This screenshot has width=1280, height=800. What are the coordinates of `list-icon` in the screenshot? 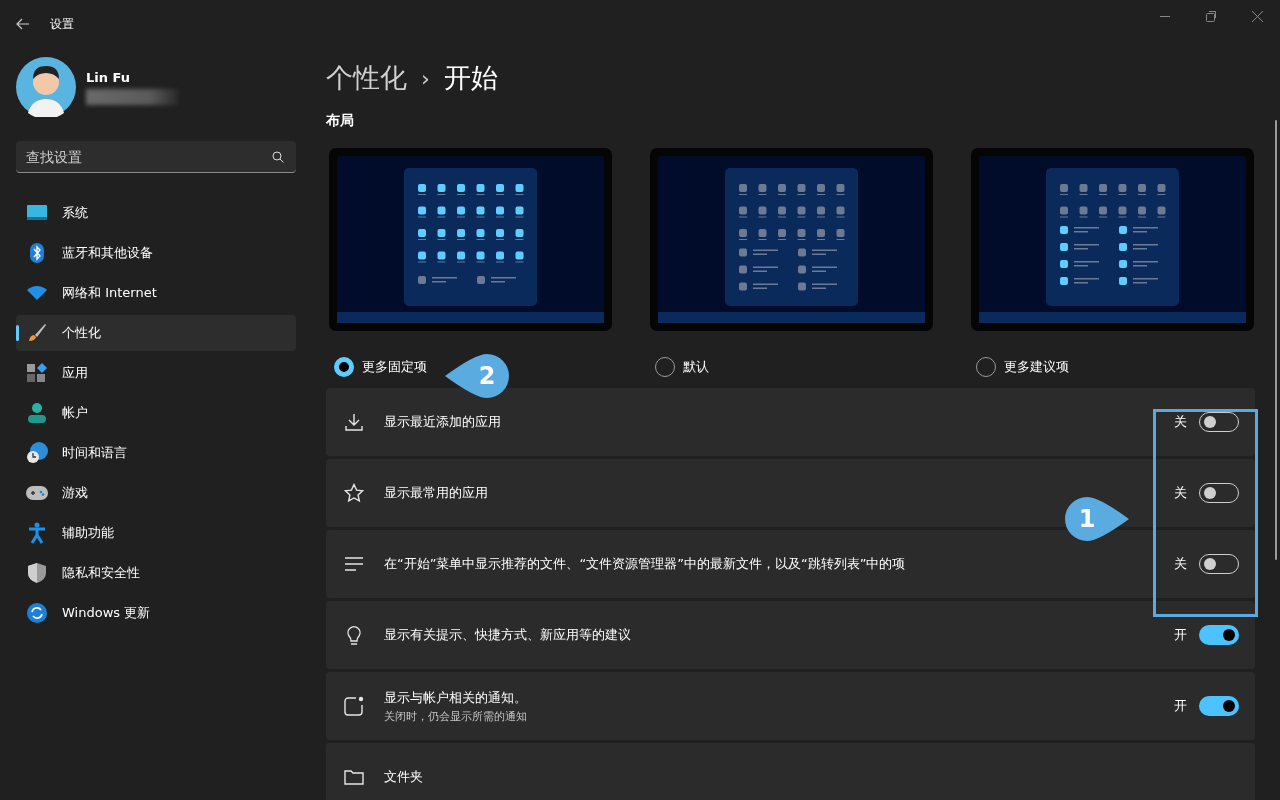 It's located at (354, 564).